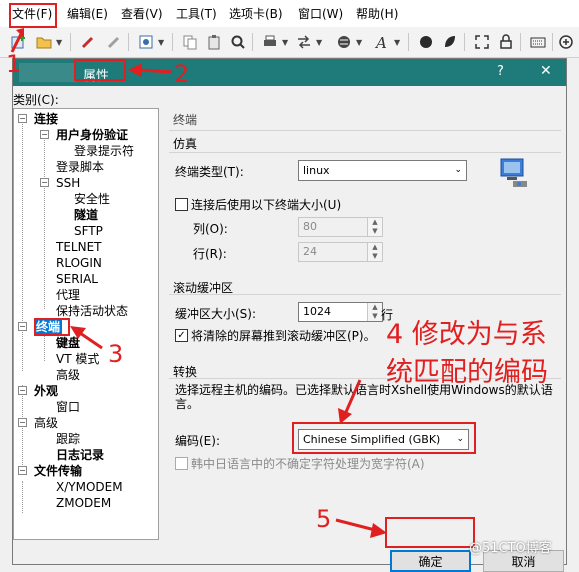 This screenshot has width=579, height=572. What do you see at coordinates (466, 334) in the screenshot?
I see `annotation-step-4-line1: 4 修改为与系` at bounding box center [466, 334].